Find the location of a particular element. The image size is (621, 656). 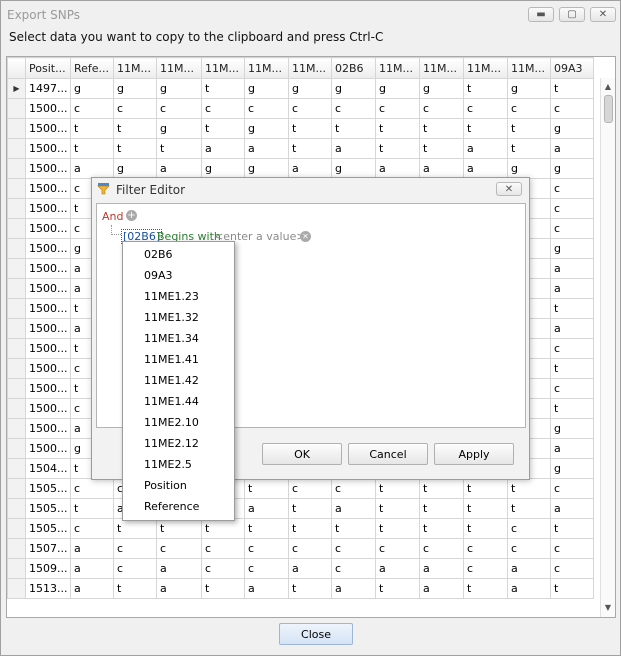

field-option: 09A3 is located at coordinates (158, 275).